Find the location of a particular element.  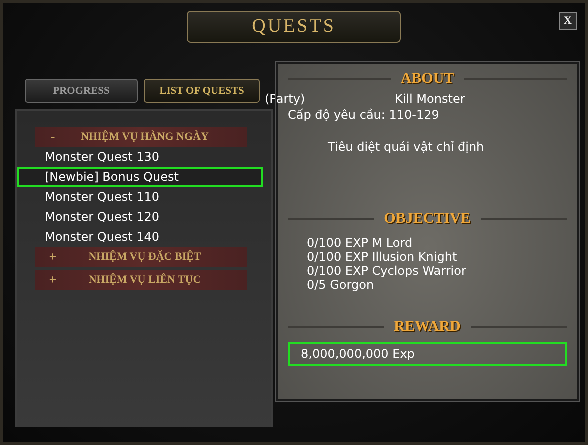

objective-item: 0/100 EXP Illusion Knight is located at coordinates (382, 257).